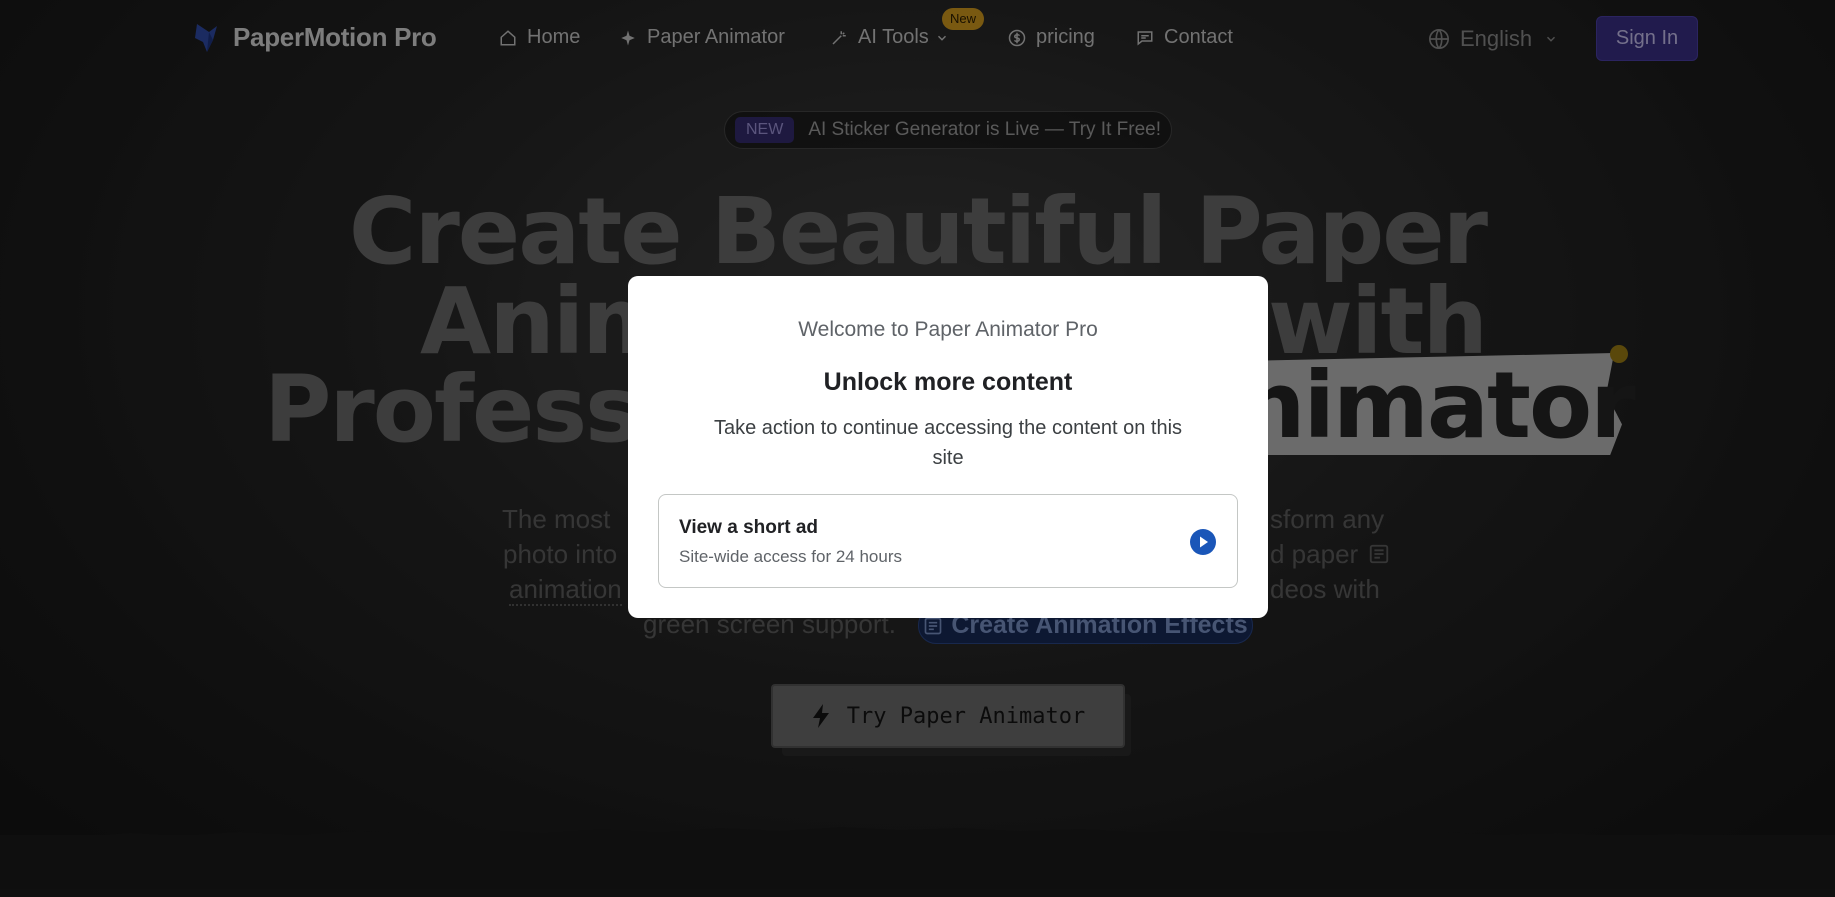  What do you see at coordinates (790, 556) in the screenshot?
I see `view-ad-subtitle: Site-wide access for 24 hours` at bounding box center [790, 556].